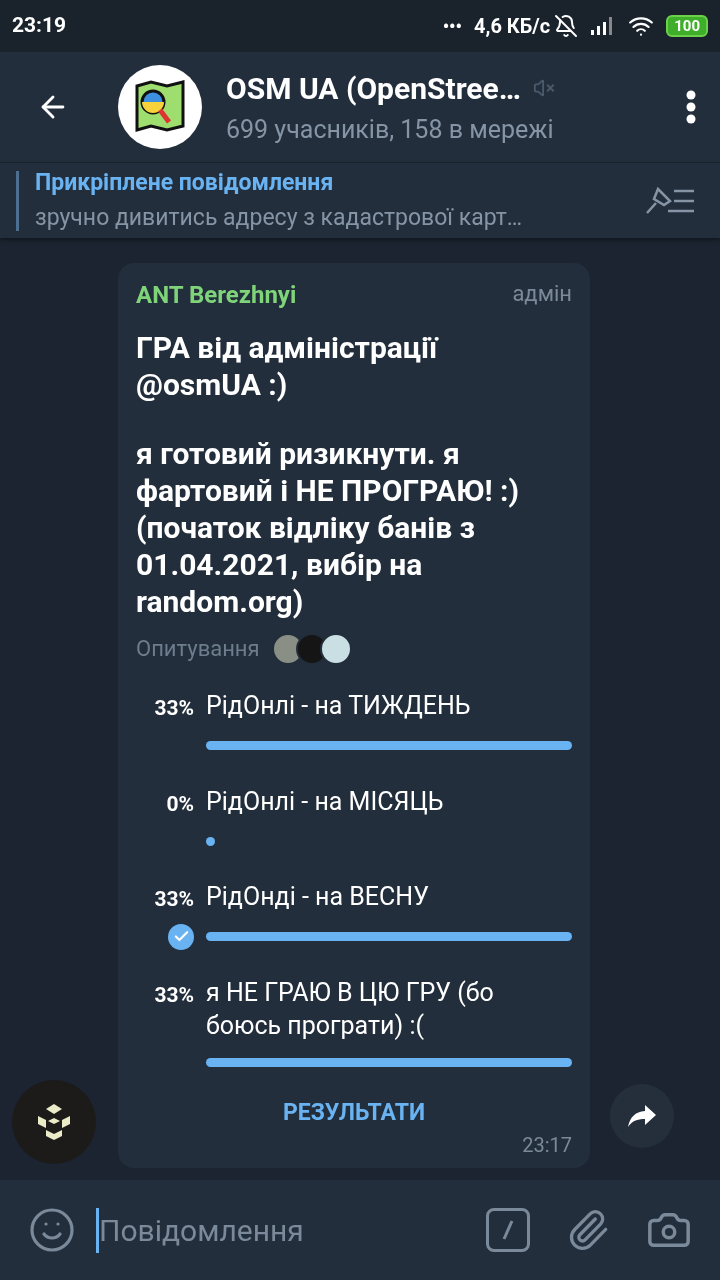 The width and height of the screenshot is (720, 1280). What do you see at coordinates (354, 1112) in the screenshot?
I see `results-button: РЕЗУЛЬТАТИ` at bounding box center [354, 1112].